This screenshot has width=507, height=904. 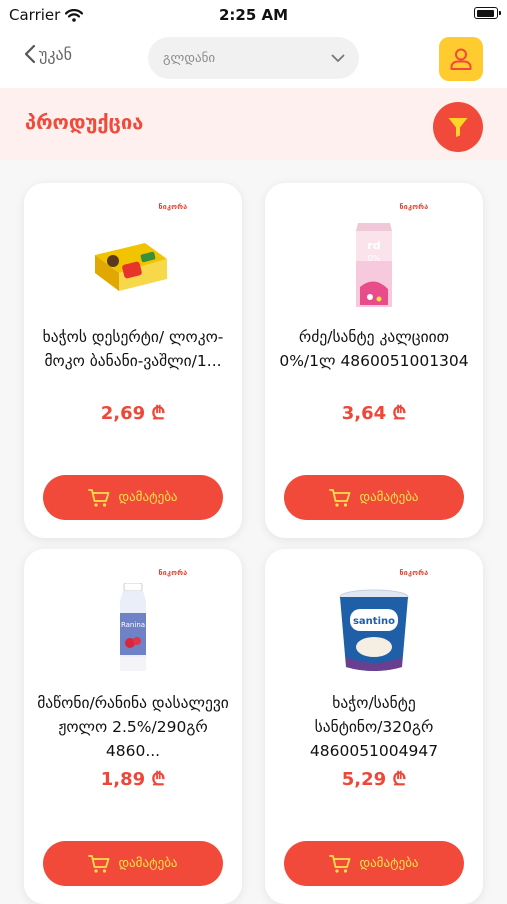 I want to click on product-price: 3,64 ₾, so click(x=374, y=413).